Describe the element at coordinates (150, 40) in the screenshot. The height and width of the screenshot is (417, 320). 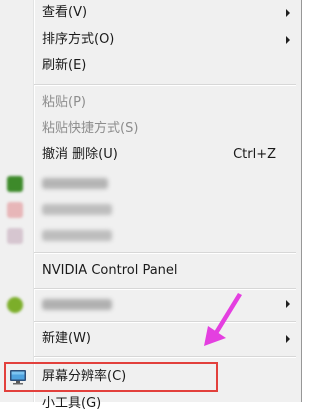
I see `menu-item-sort-by: 排序方式(O)` at that location.